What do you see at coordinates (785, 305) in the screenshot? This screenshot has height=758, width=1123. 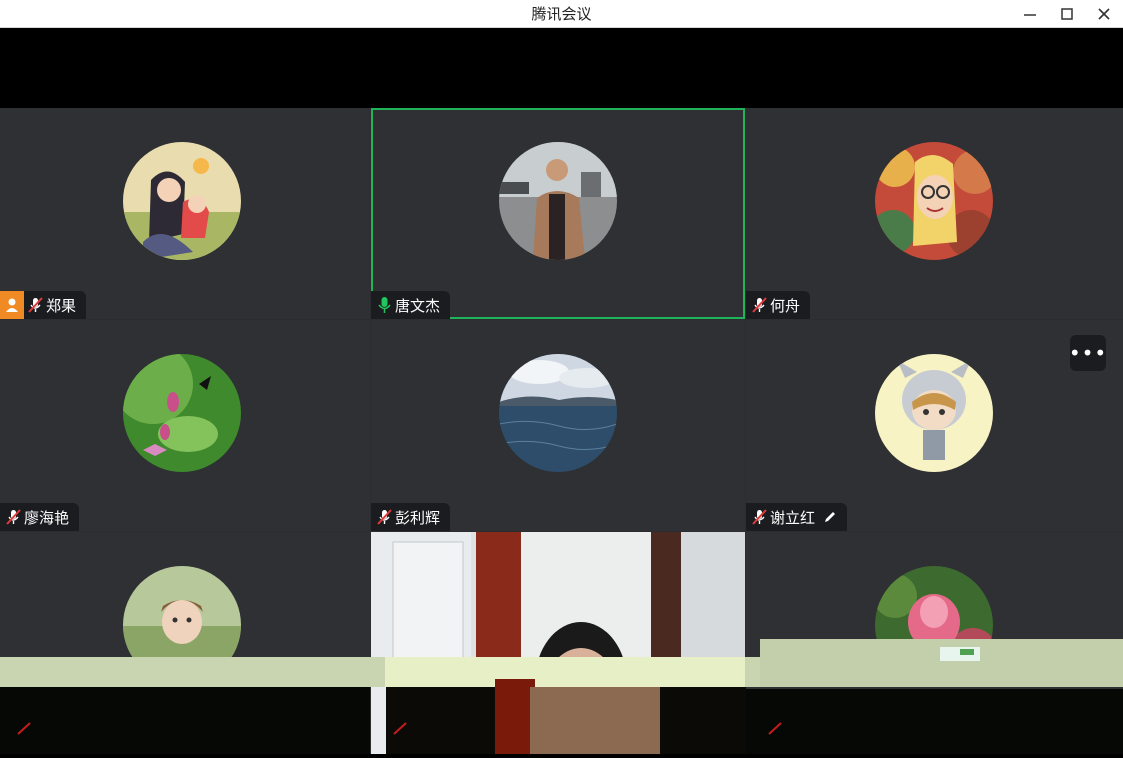 I see `participant-name: 何舟` at bounding box center [785, 305].